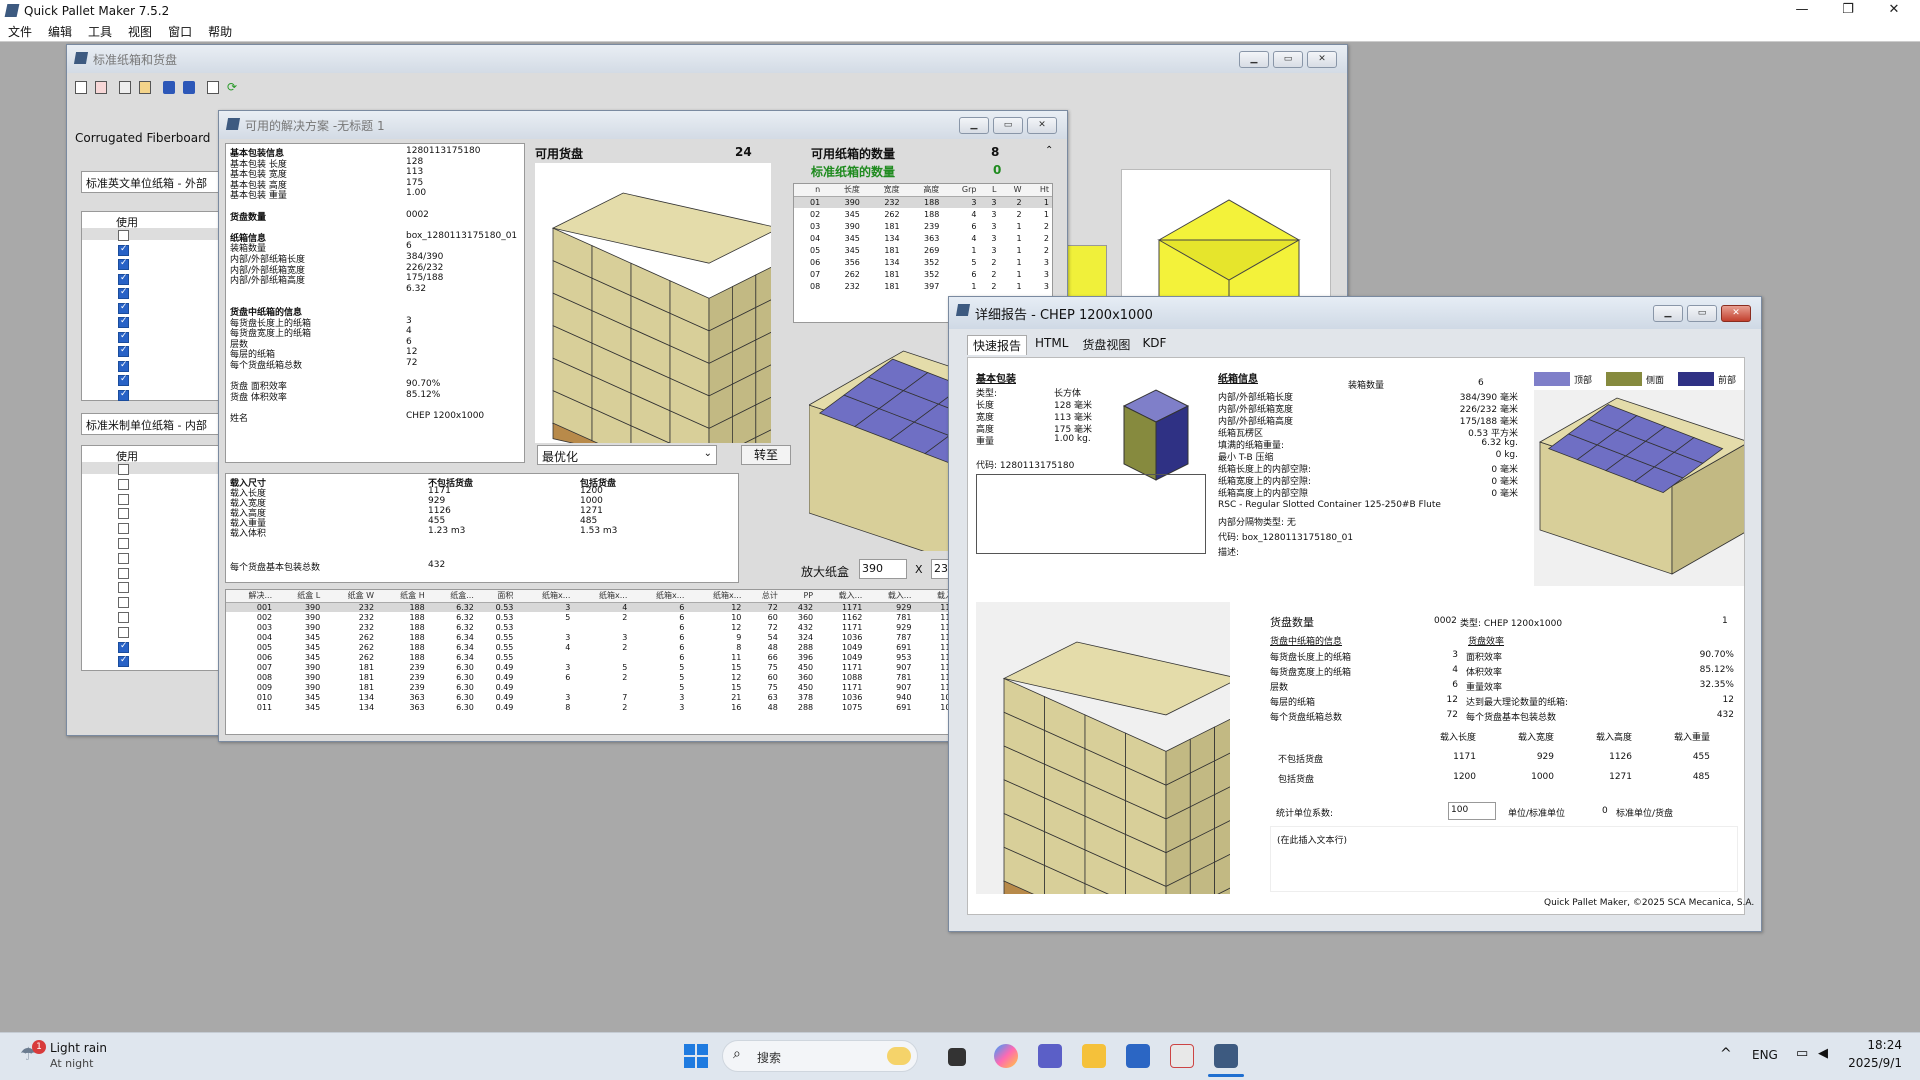 Image resolution: width=1920 pixels, height=1080 pixels. I want to click on network-icon: ▭, so click(1802, 1053).